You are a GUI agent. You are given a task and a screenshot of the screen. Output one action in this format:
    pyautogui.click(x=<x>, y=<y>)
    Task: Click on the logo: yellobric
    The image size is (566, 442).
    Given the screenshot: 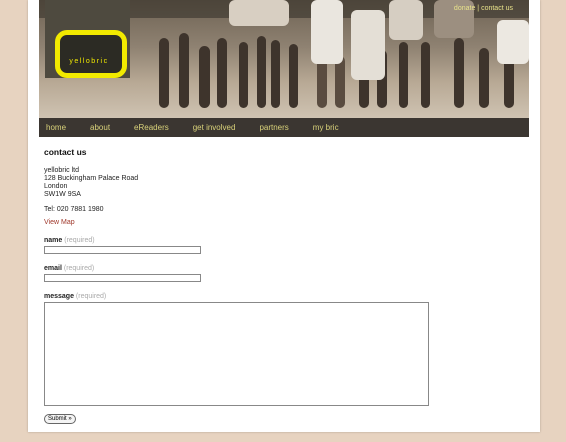 What is the action you would take?
    pyautogui.click(x=87, y=39)
    